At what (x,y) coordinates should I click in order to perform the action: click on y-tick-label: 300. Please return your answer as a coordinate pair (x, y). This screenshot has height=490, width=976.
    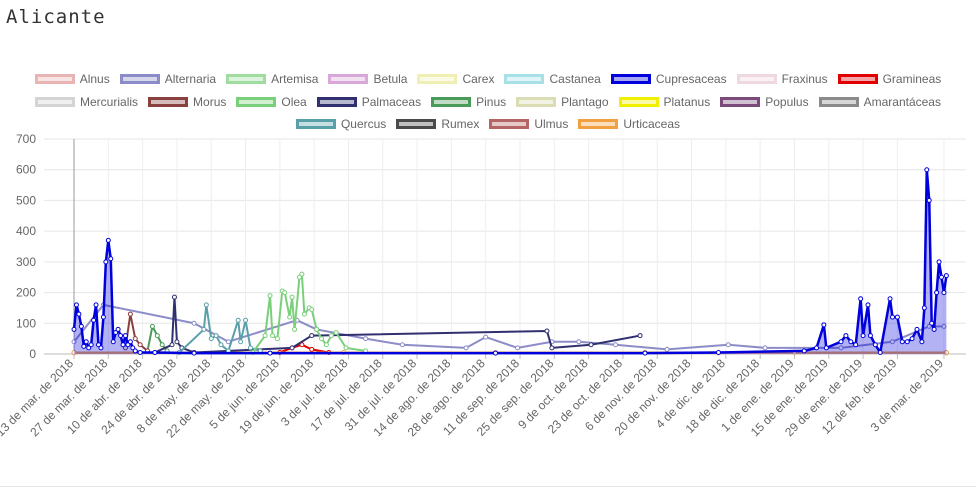
    Looking at the image, I should click on (26, 262).